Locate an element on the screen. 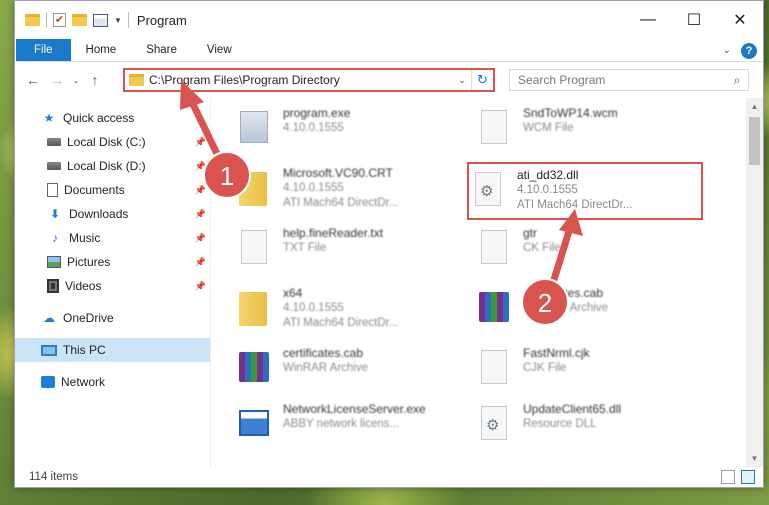  tab-home: Home is located at coordinates (101, 50).